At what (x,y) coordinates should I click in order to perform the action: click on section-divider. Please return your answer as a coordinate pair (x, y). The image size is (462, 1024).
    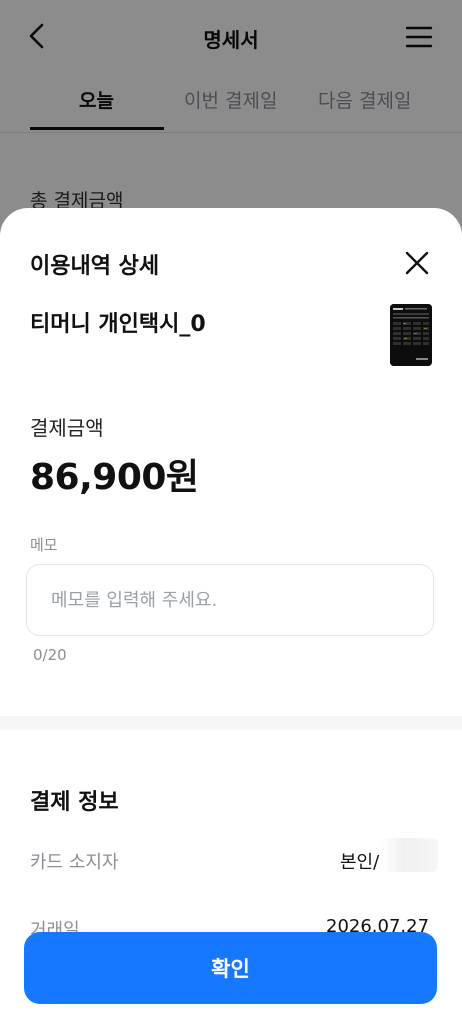
    Looking at the image, I should click on (231, 723).